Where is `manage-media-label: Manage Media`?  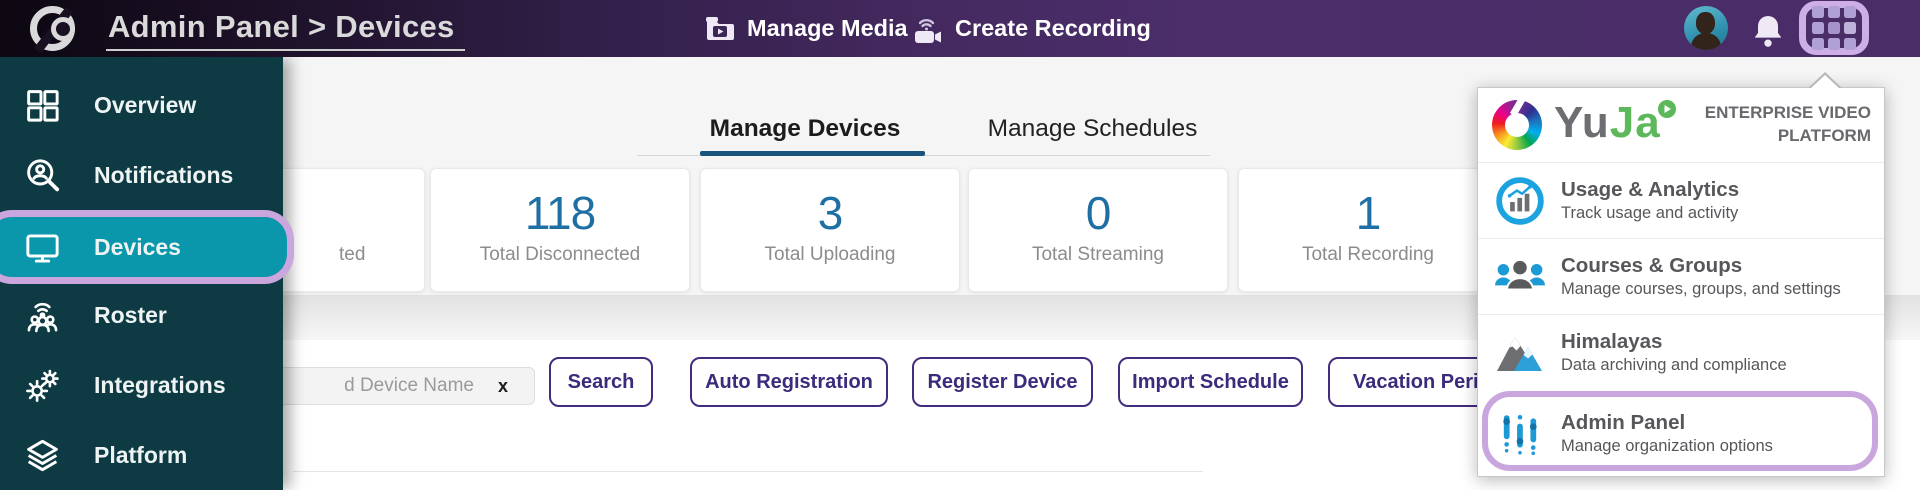
manage-media-label: Manage Media is located at coordinates (827, 28).